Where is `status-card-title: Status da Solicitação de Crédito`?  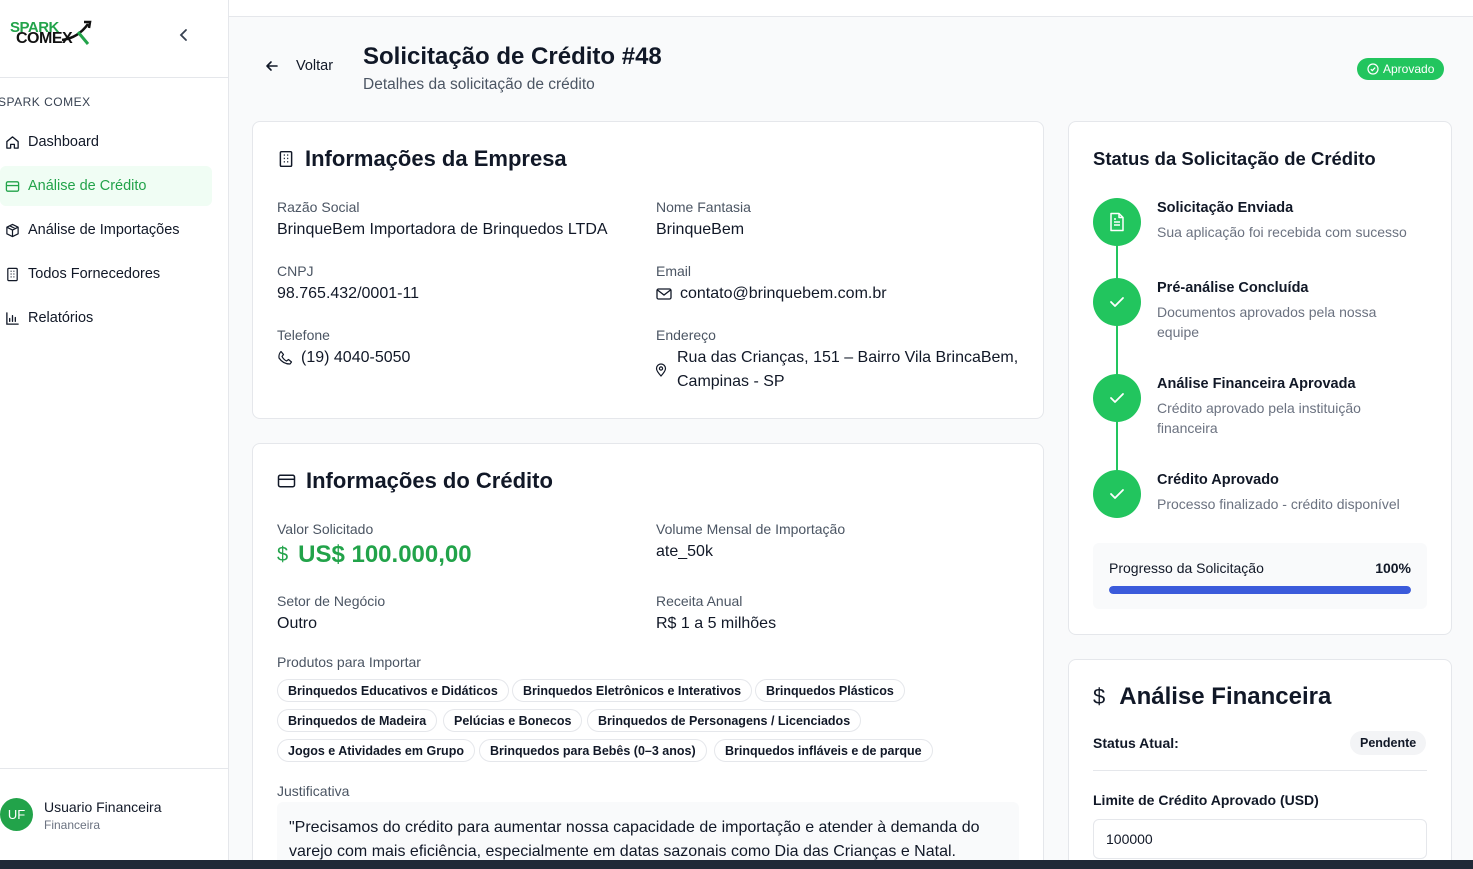
status-card-title: Status da Solicitação de Crédito is located at coordinates (1234, 158).